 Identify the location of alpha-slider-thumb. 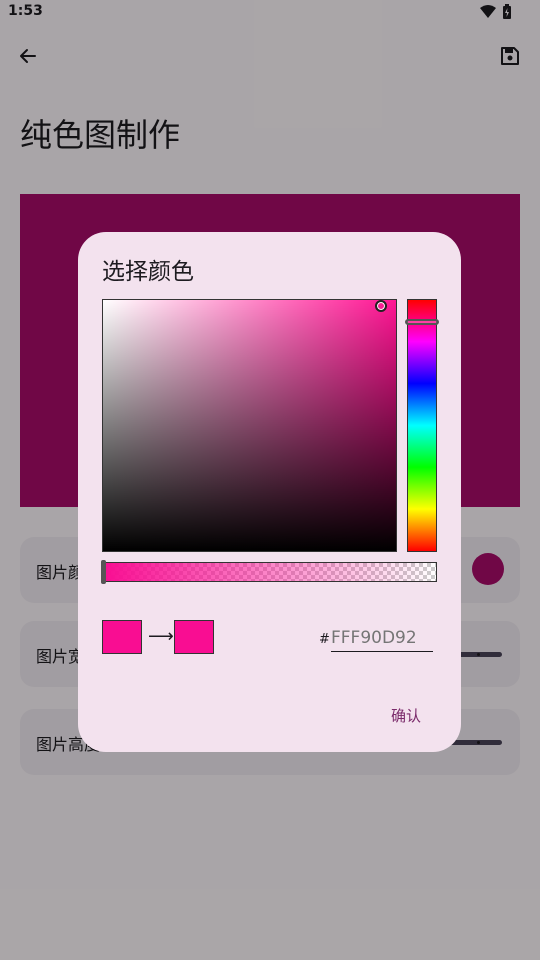
(103, 572).